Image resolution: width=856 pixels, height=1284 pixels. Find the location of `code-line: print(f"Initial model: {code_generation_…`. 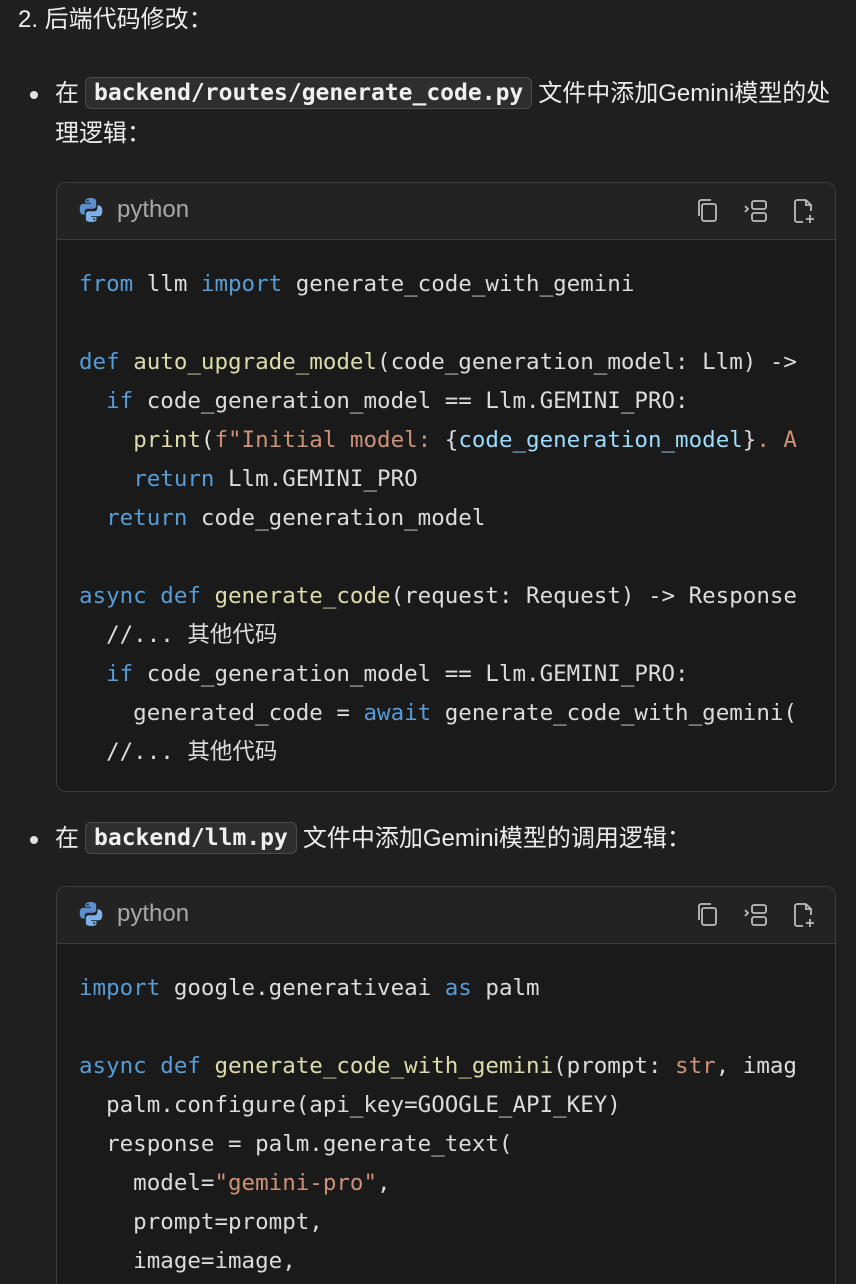

code-line: print(f"Initial model: {code_generation_… is located at coordinates (457, 440).